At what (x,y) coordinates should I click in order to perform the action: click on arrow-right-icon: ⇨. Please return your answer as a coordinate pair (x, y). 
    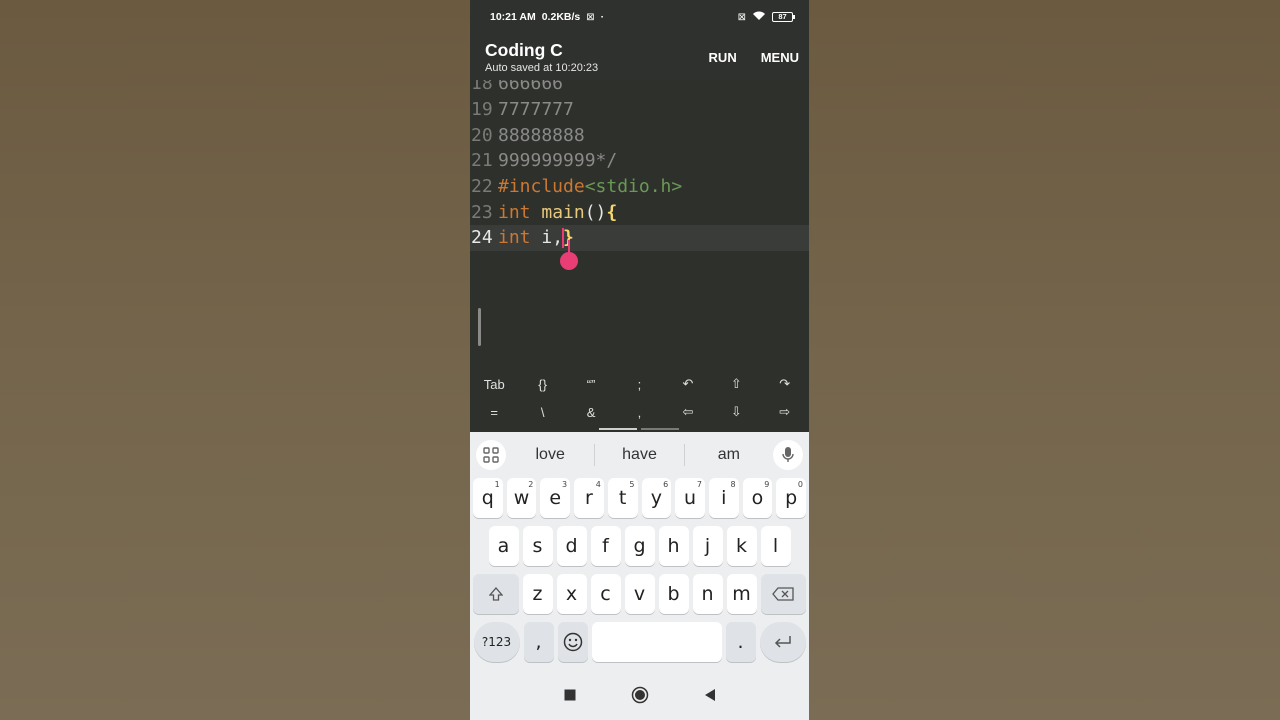
    Looking at the image, I should click on (785, 412).